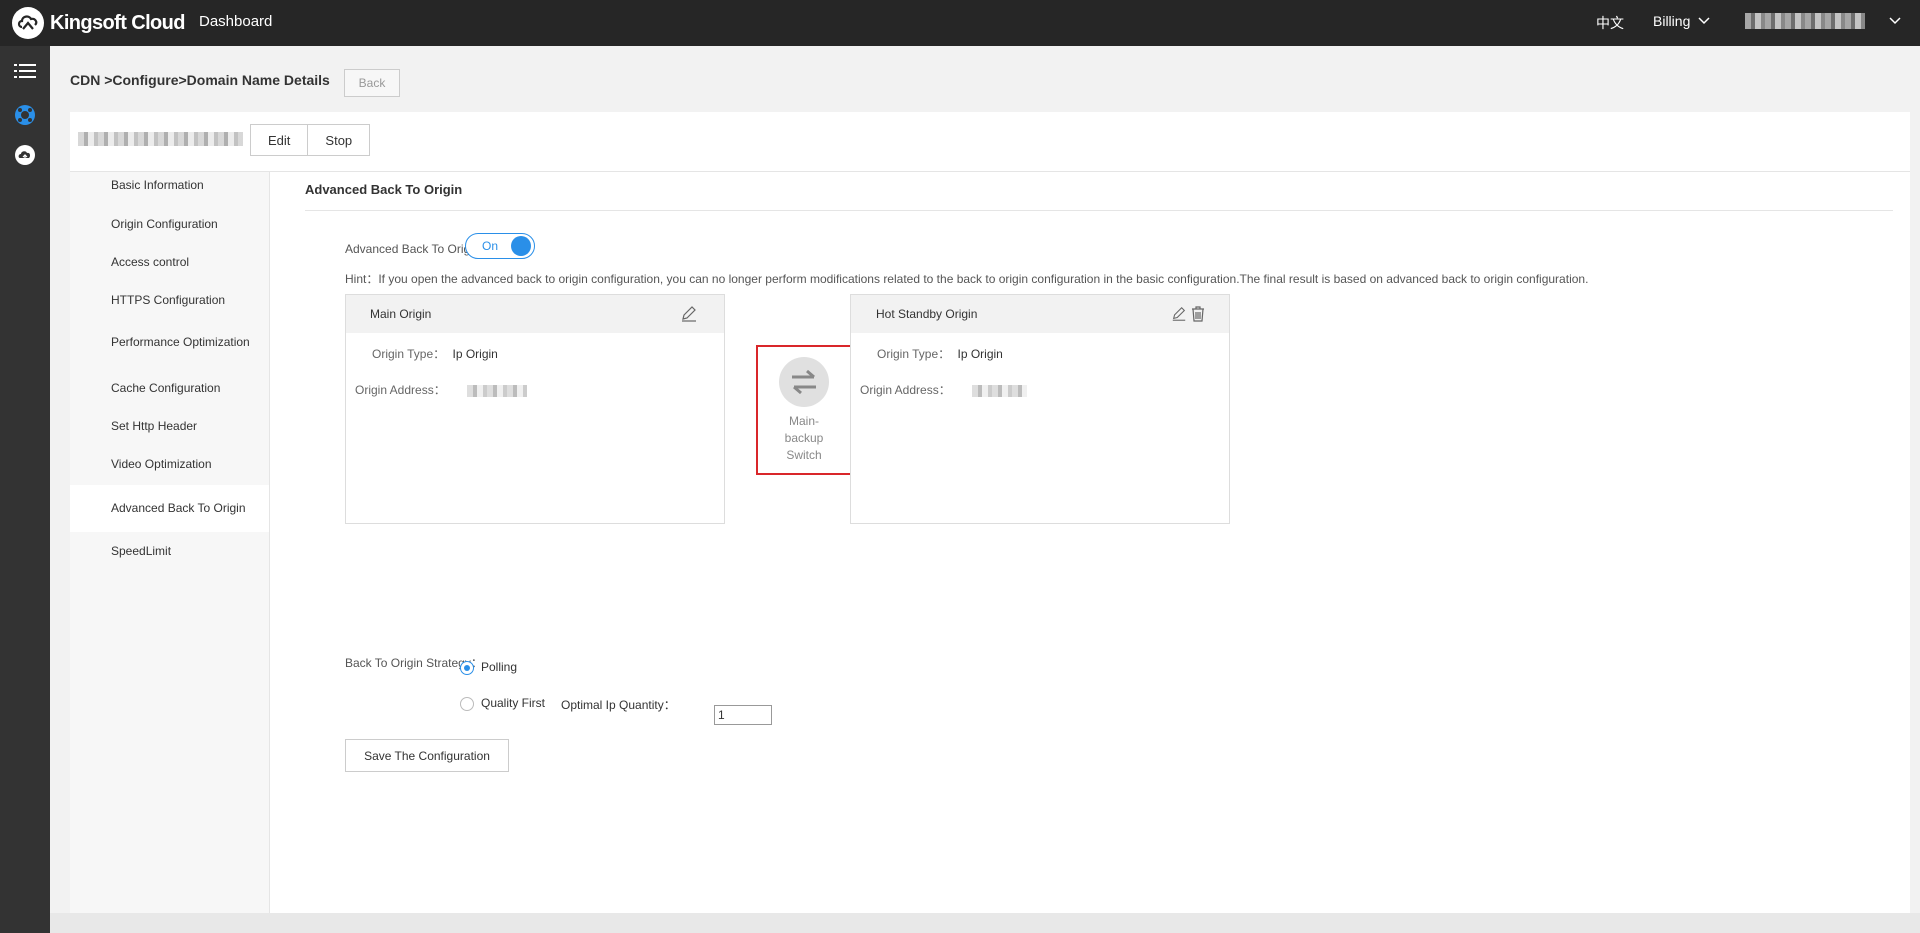 This screenshot has height=933, width=1920. I want to click on kingsoft-logo: Kingsoft Cloud, so click(99, 23).